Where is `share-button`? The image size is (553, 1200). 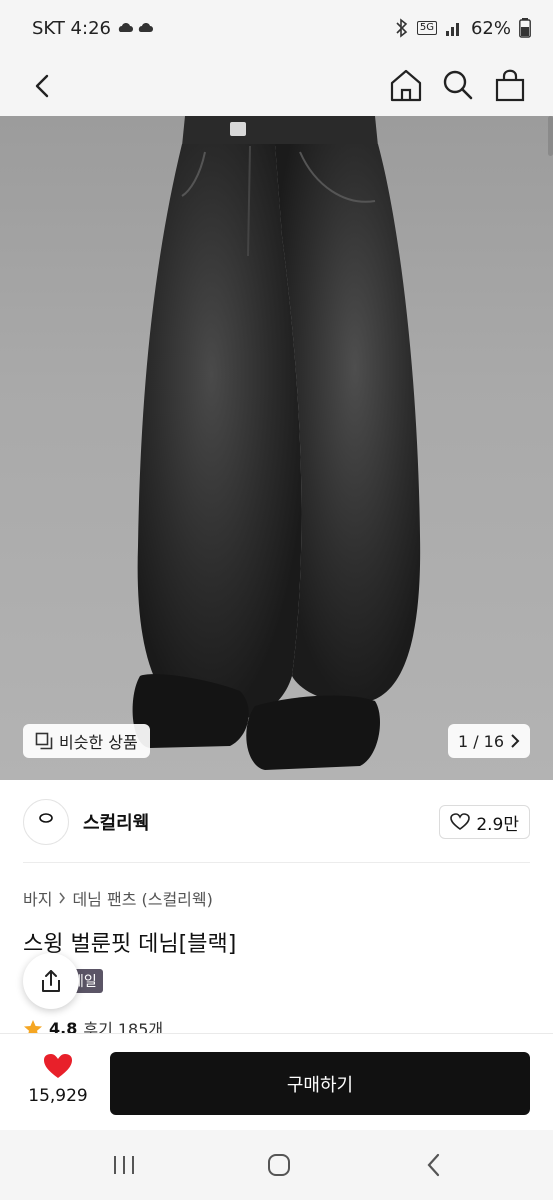
share-button is located at coordinates (51, 981).